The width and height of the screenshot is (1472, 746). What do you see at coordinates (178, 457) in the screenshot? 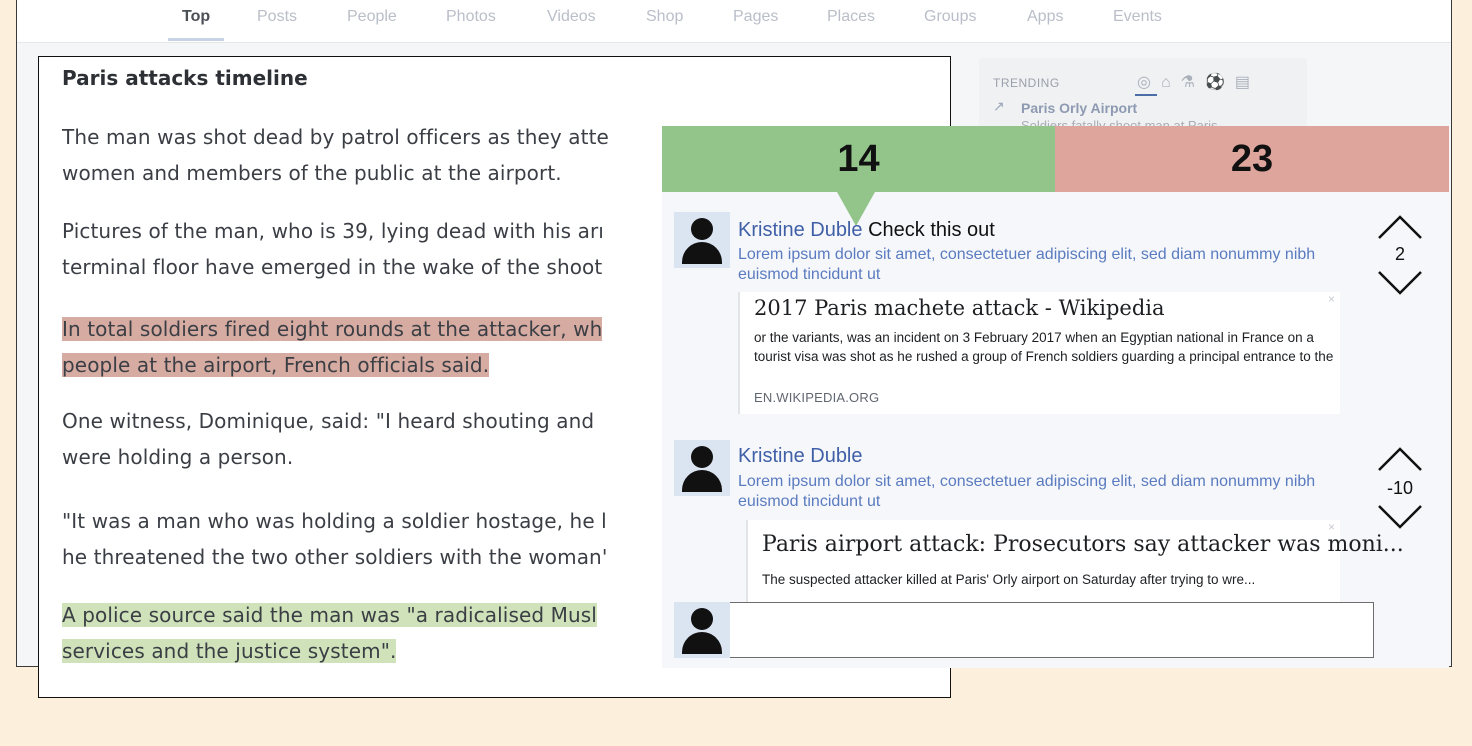
I see `article-line: were holding a person.` at bounding box center [178, 457].